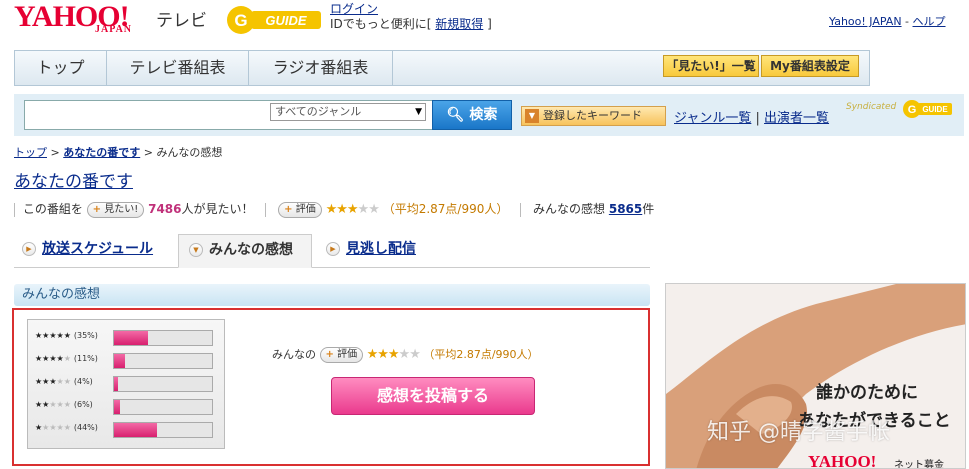 This screenshot has height=469, width=969. What do you see at coordinates (321, 68) in the screenshot?
I see `nav-tab-radio-guide: ラジオ番組表` at bounding box center [321, 68].